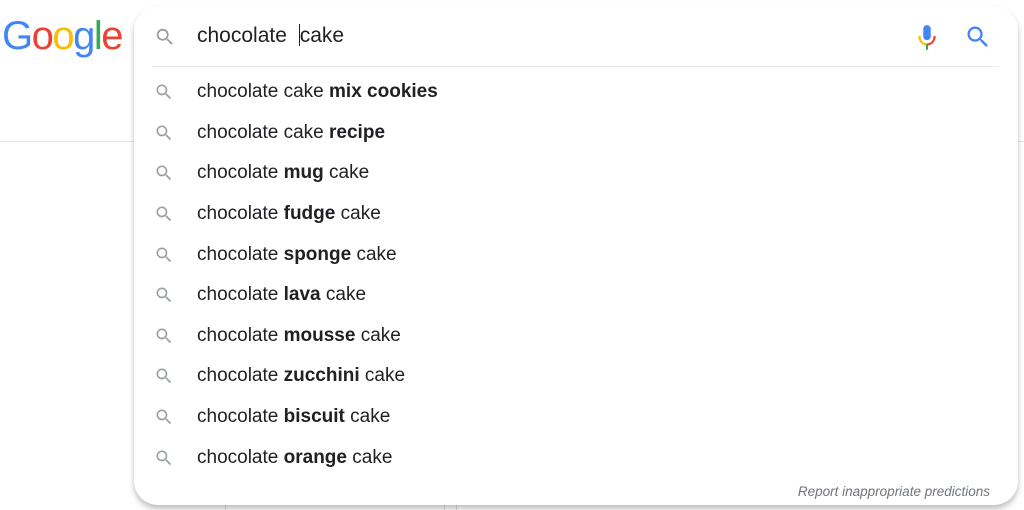 The height and width of the screenshot is (510, 1024). I want to click on logo-letter: l, so click(98, 36).